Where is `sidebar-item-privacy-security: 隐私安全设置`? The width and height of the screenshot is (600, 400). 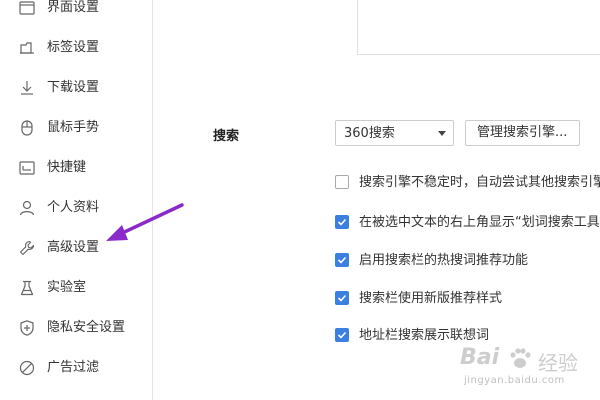 sidebar-item-privacy-security: 隐私安全设置 is located at coordinates (76, 328).